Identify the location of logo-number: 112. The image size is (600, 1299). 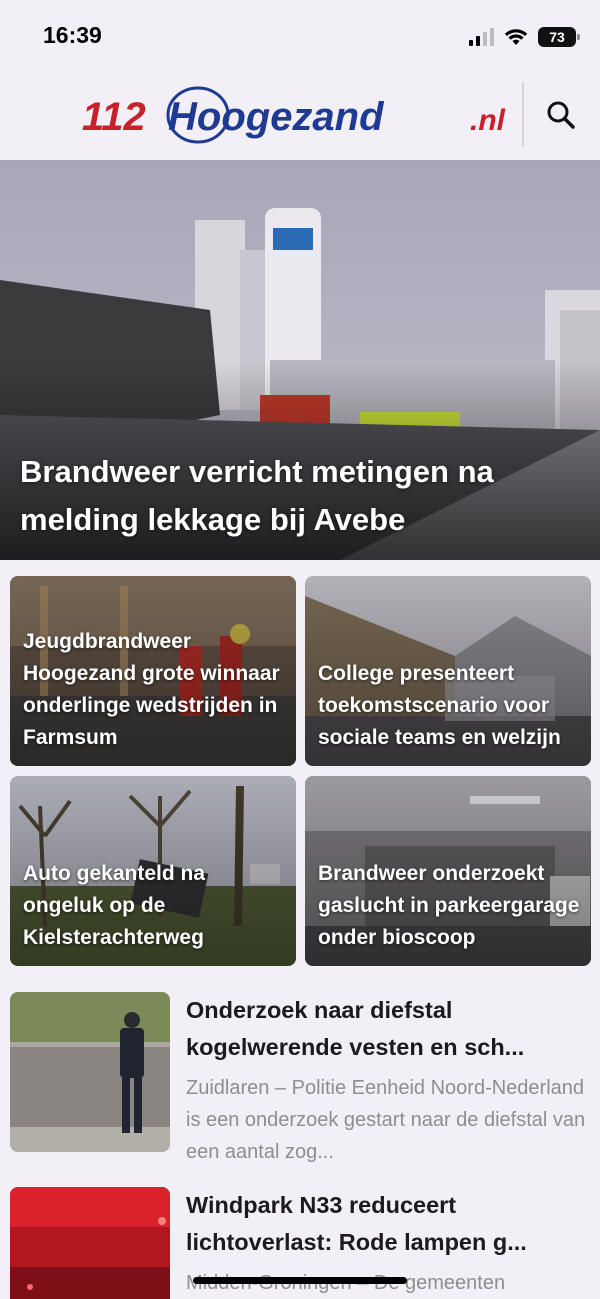
(114, 117).